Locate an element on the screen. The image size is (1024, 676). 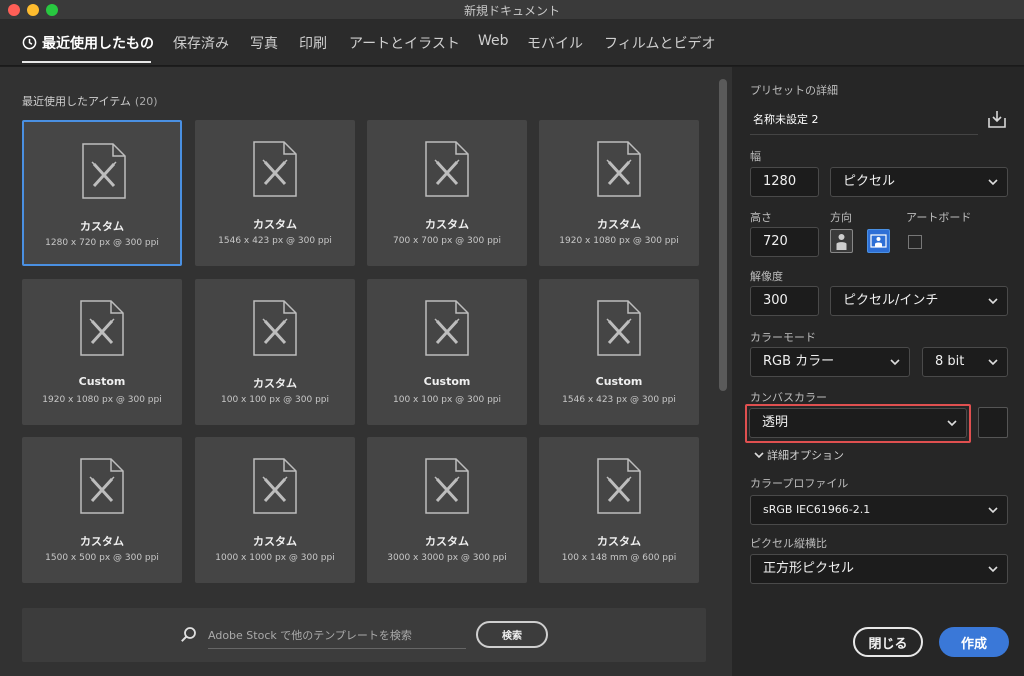
advanced-options-toggle: 詳細オプション is located at coordinates (799, 455).